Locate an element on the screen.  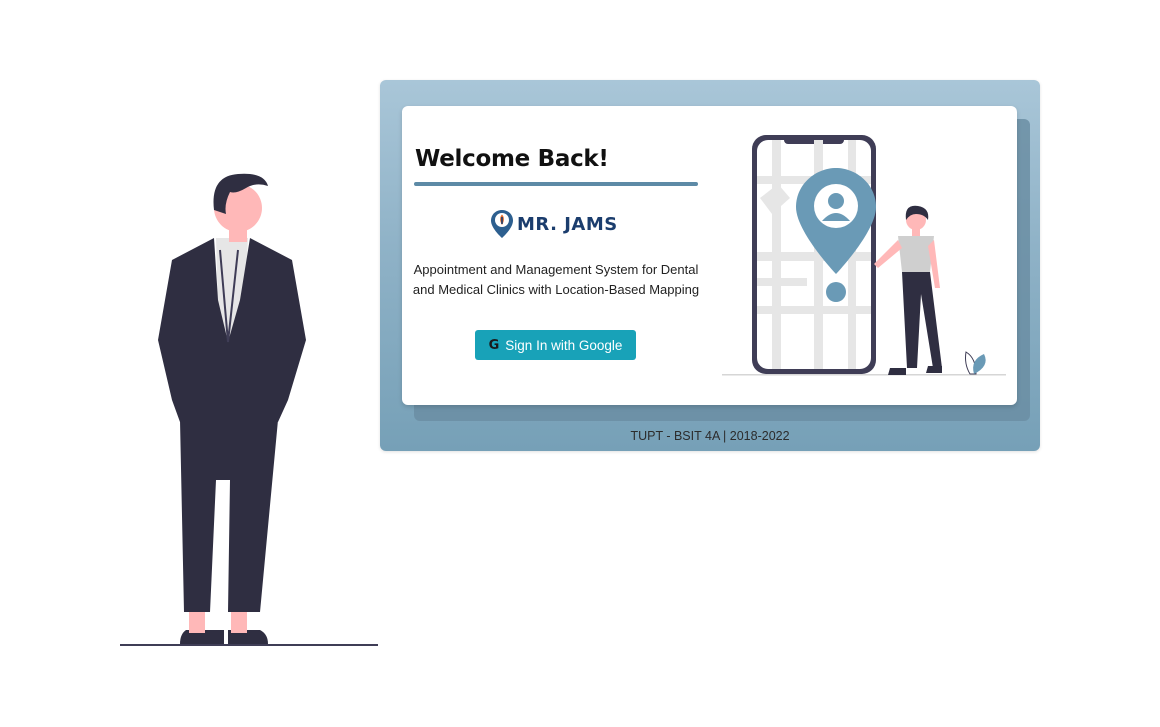
brand-name: MR. JAMS is located at coordinates (567, 224).